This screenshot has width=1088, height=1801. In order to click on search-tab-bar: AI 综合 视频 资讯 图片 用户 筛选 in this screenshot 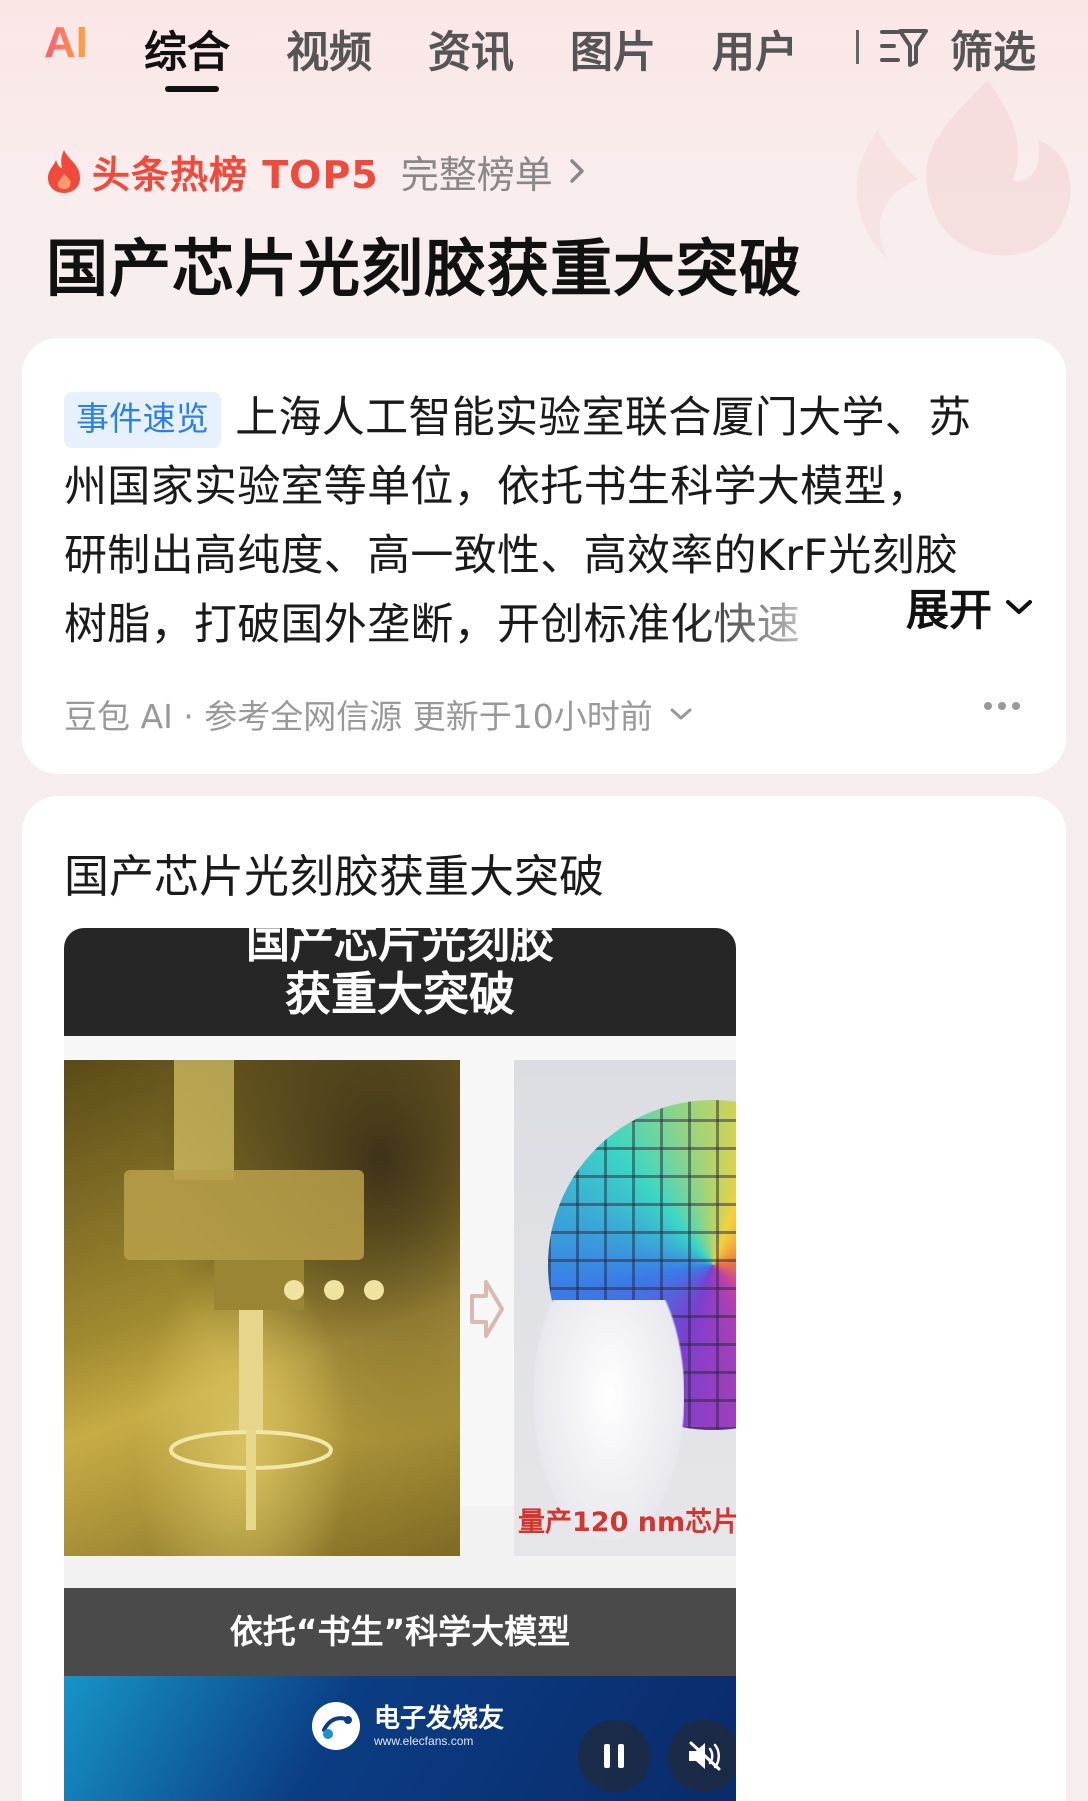, I will do `click(544, 50)`.